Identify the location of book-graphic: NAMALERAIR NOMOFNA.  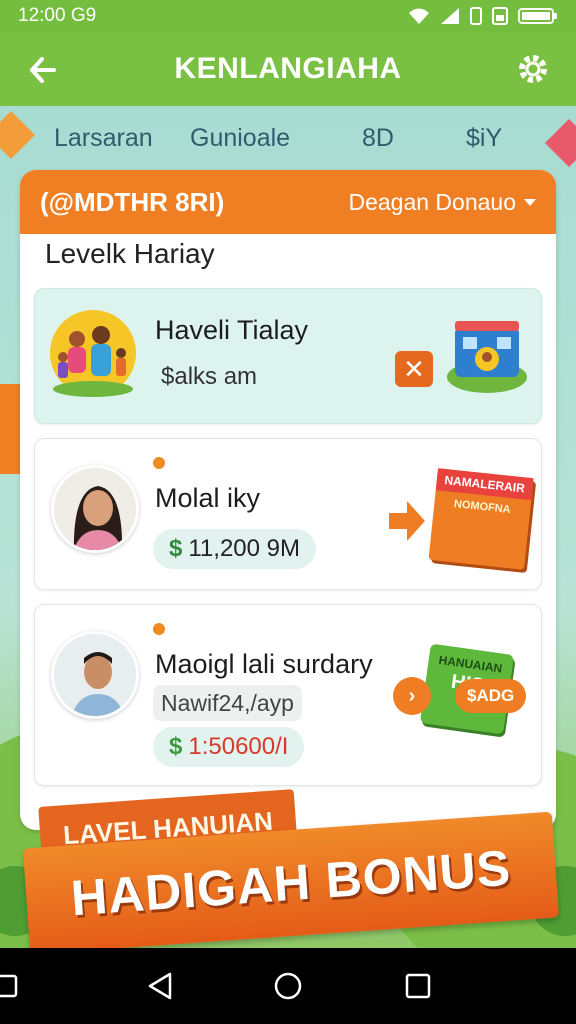
(481, 519).